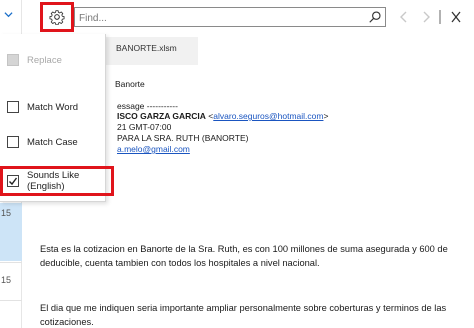 This screenshot has width=474, height=328. Describe the element at coordinates (146, 48) in the screenshot. I see `attachment-name: BANORTE.xlsm` at that location.